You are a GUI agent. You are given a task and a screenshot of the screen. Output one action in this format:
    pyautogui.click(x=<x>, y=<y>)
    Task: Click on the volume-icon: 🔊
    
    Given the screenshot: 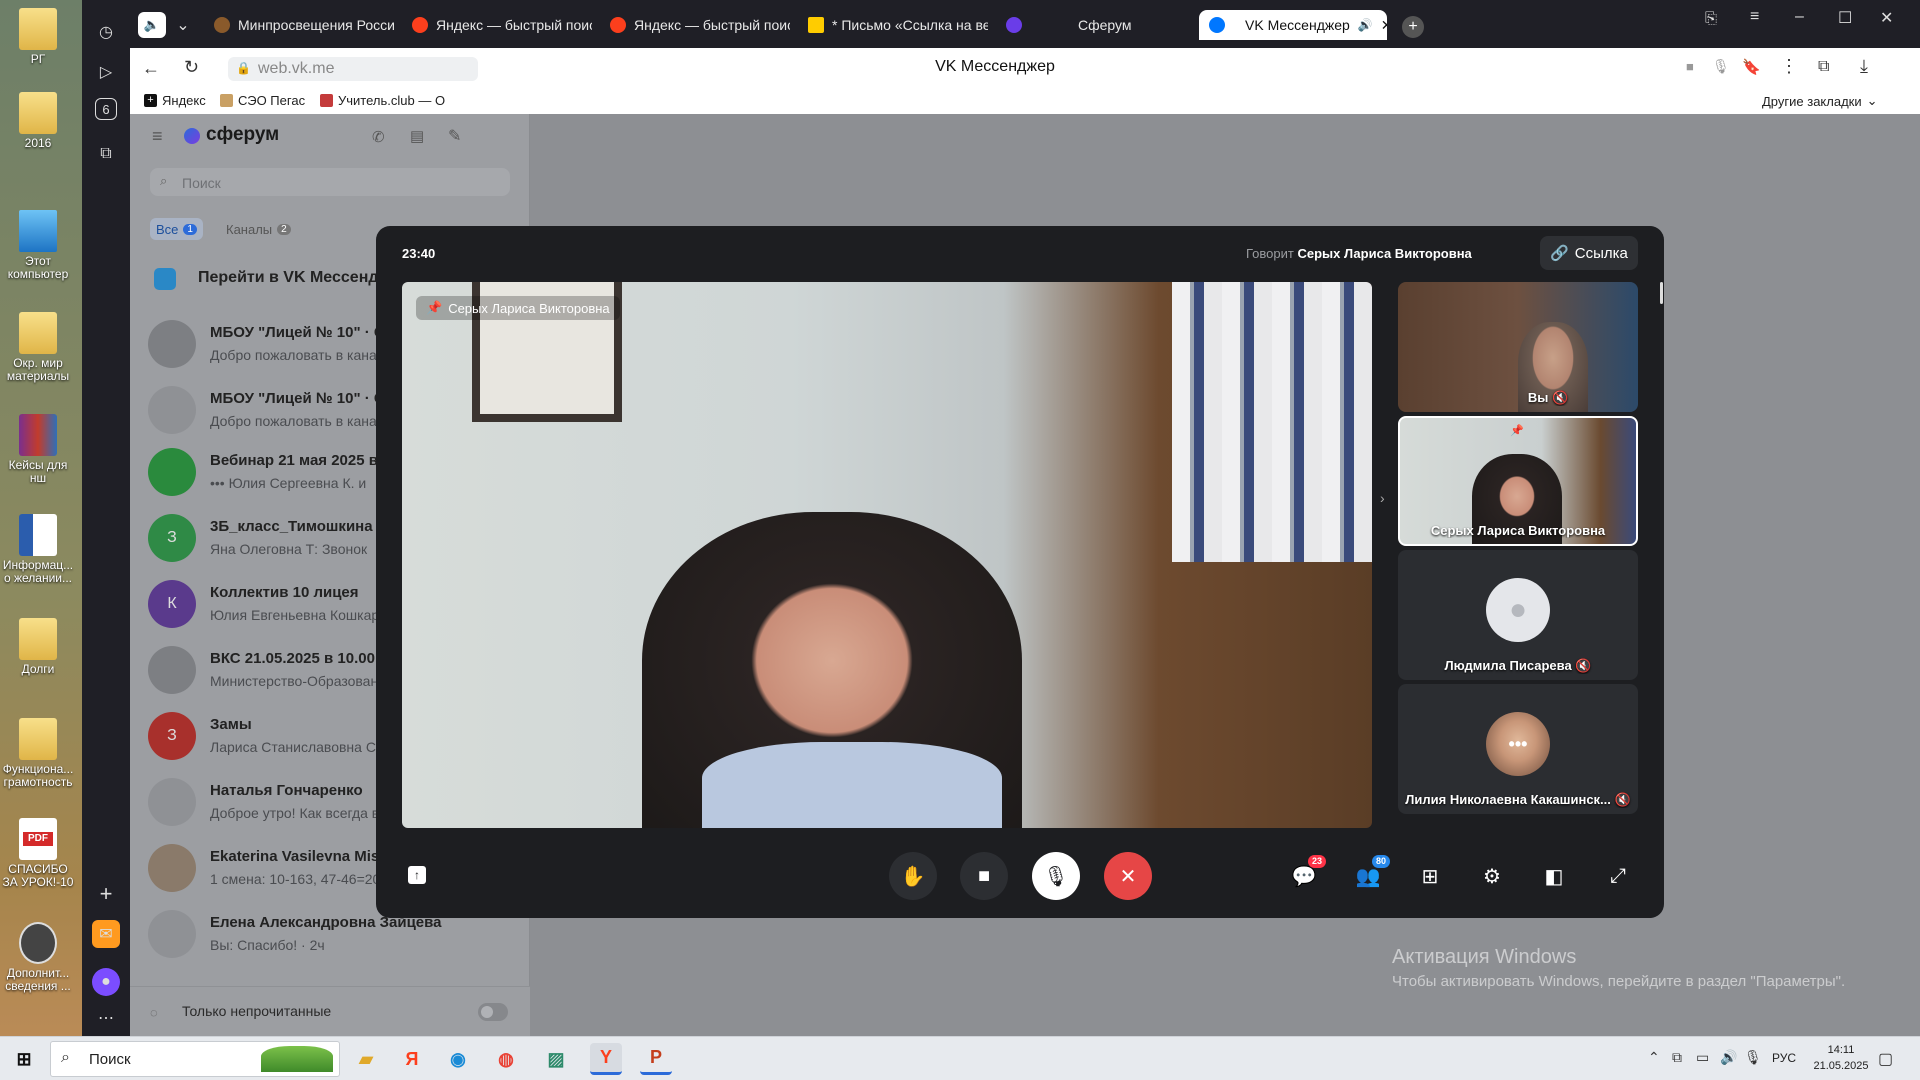 What is the action you would take?
    pyautogui.click(x=1728, y=1057)
    